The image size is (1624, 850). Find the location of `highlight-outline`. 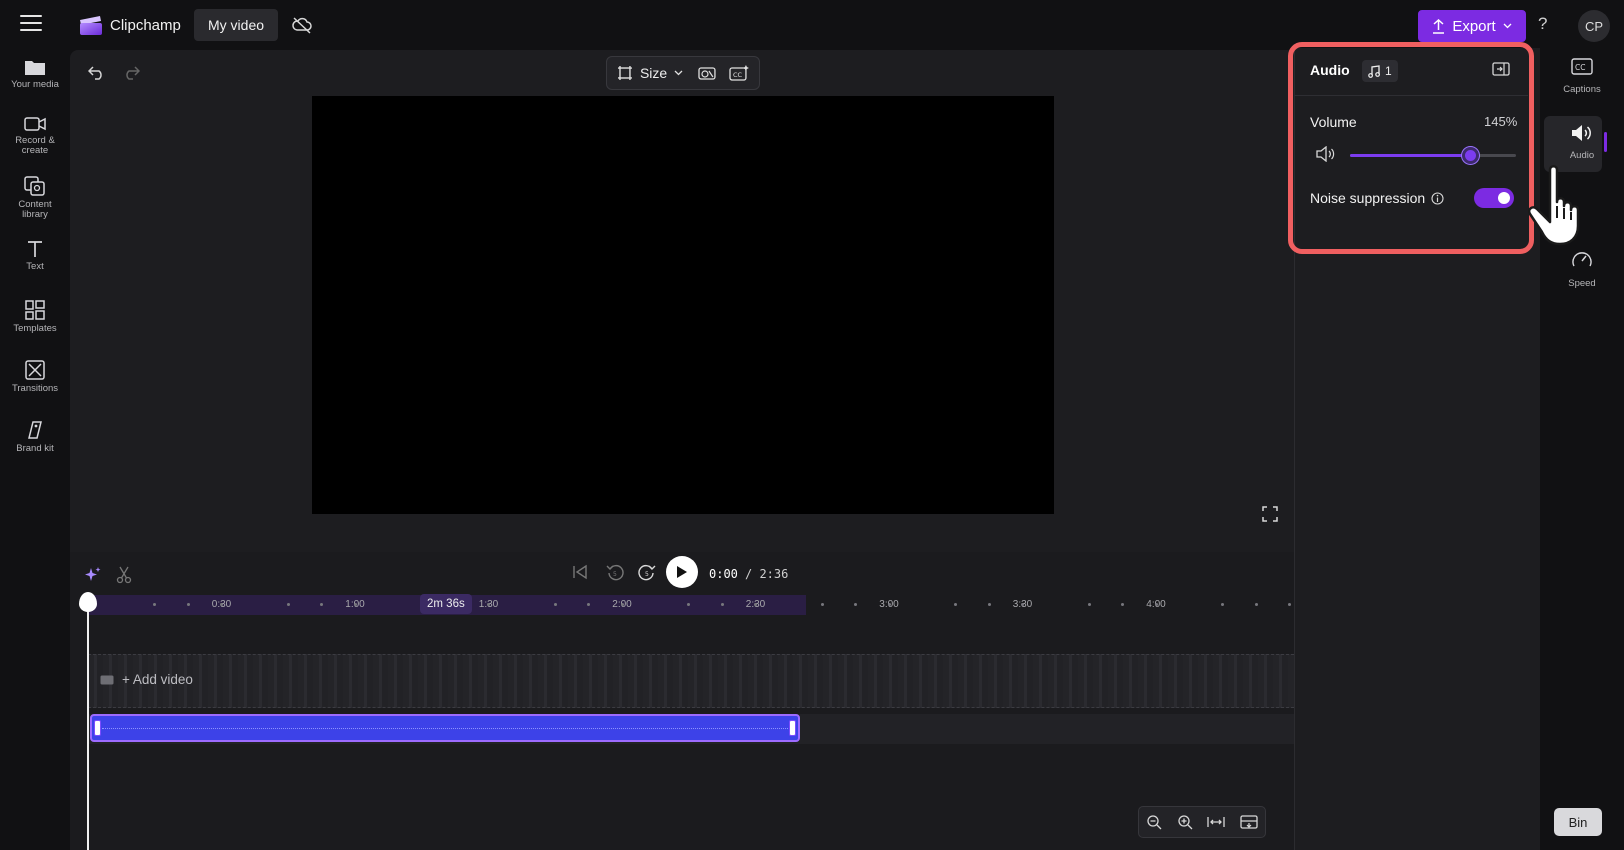

highlight-outline is located at coordinates (1411, 148).